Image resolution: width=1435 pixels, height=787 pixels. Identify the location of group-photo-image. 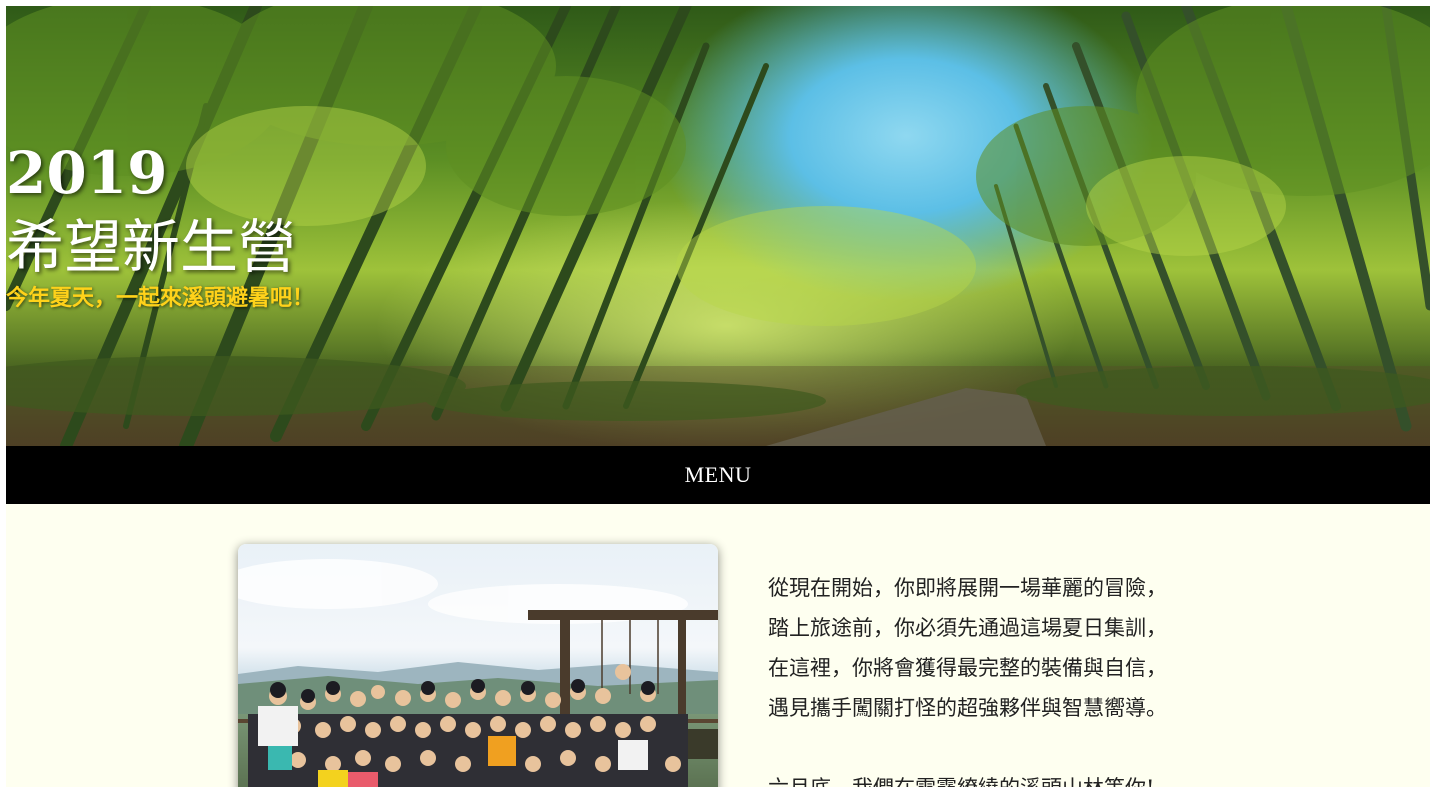
(478, 673).